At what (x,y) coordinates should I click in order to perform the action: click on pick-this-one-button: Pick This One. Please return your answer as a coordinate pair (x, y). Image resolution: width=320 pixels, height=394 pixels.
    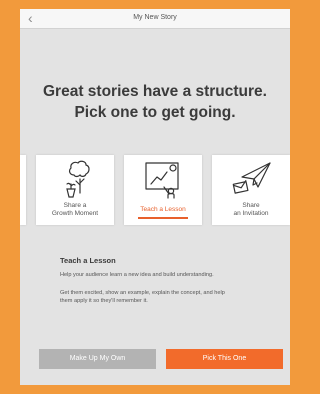
    Looking at the image, I should click on (224, 359).